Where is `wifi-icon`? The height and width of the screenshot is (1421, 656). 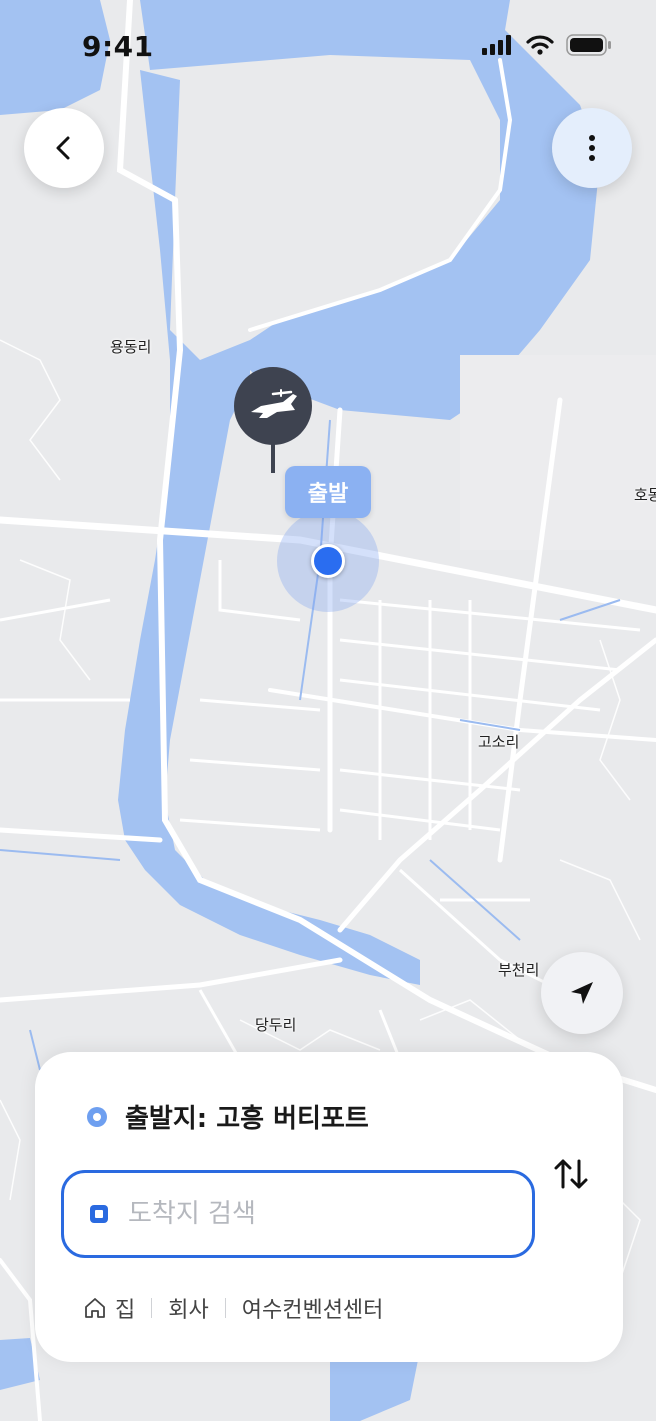
wifi-icon is located at coordinates (540, 45).